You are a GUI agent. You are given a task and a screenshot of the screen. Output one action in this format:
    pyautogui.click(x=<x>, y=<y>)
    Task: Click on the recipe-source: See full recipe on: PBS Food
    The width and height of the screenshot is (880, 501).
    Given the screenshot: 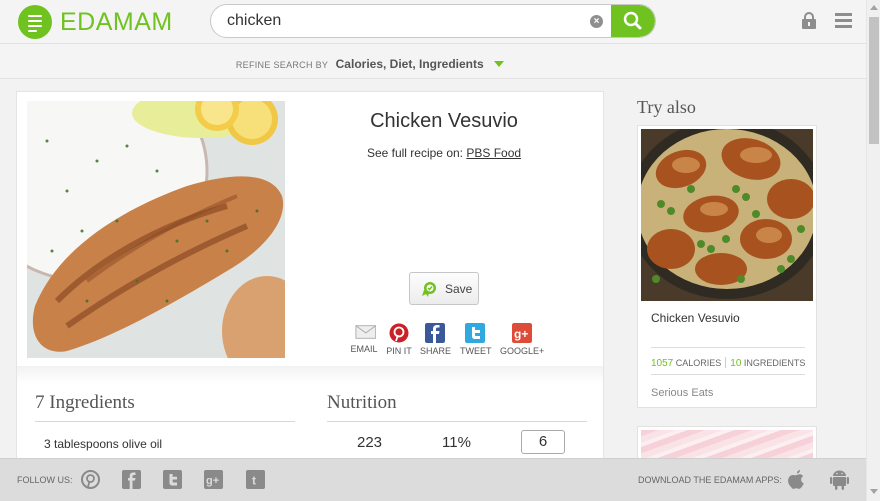 What is the action you would take?
    pyautogui.click(x=444, y=153)
    